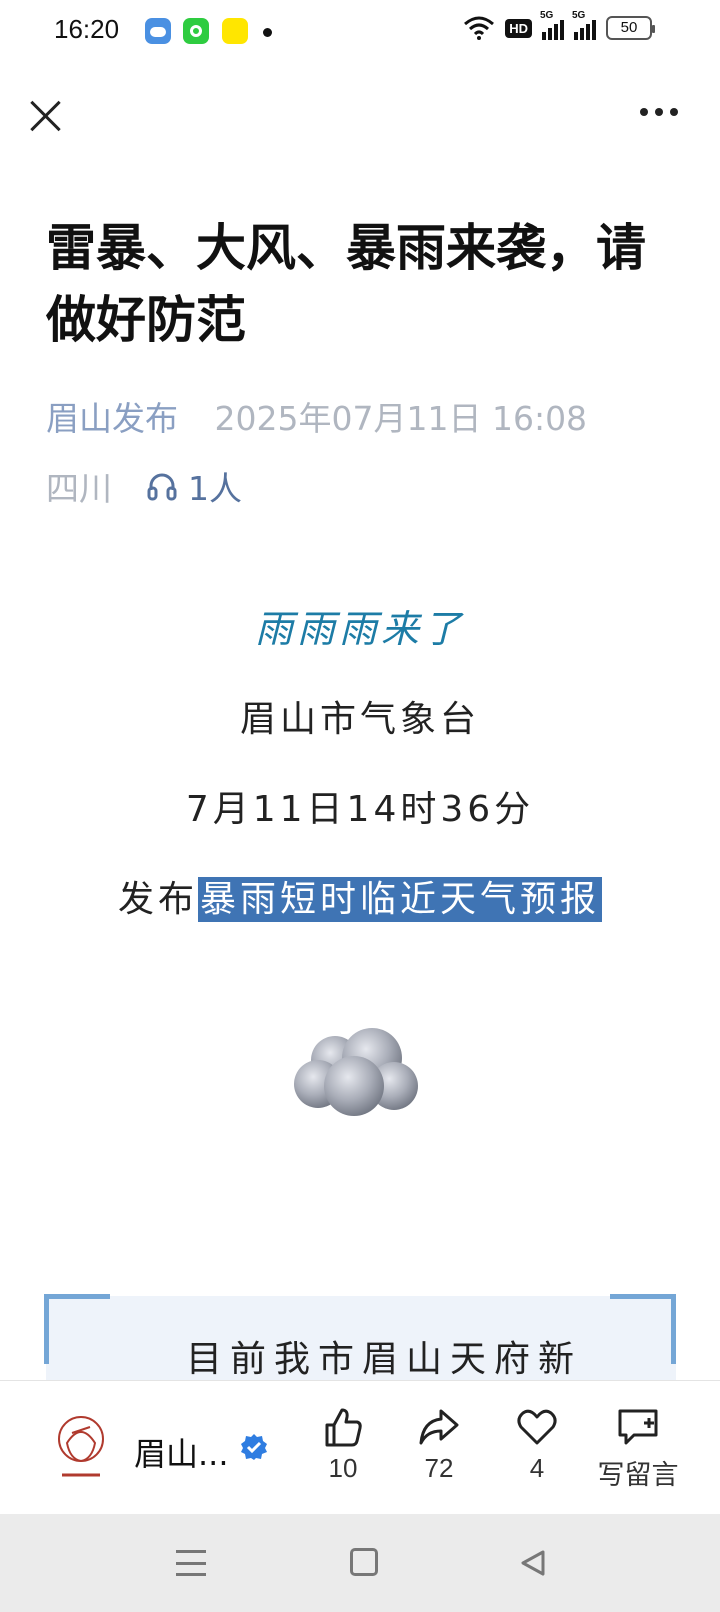 The image size is (720, 1612). Describe the element at coordinates (638, 1448) in the screenshot. I see `write-comment-button: 写留言` at that location.